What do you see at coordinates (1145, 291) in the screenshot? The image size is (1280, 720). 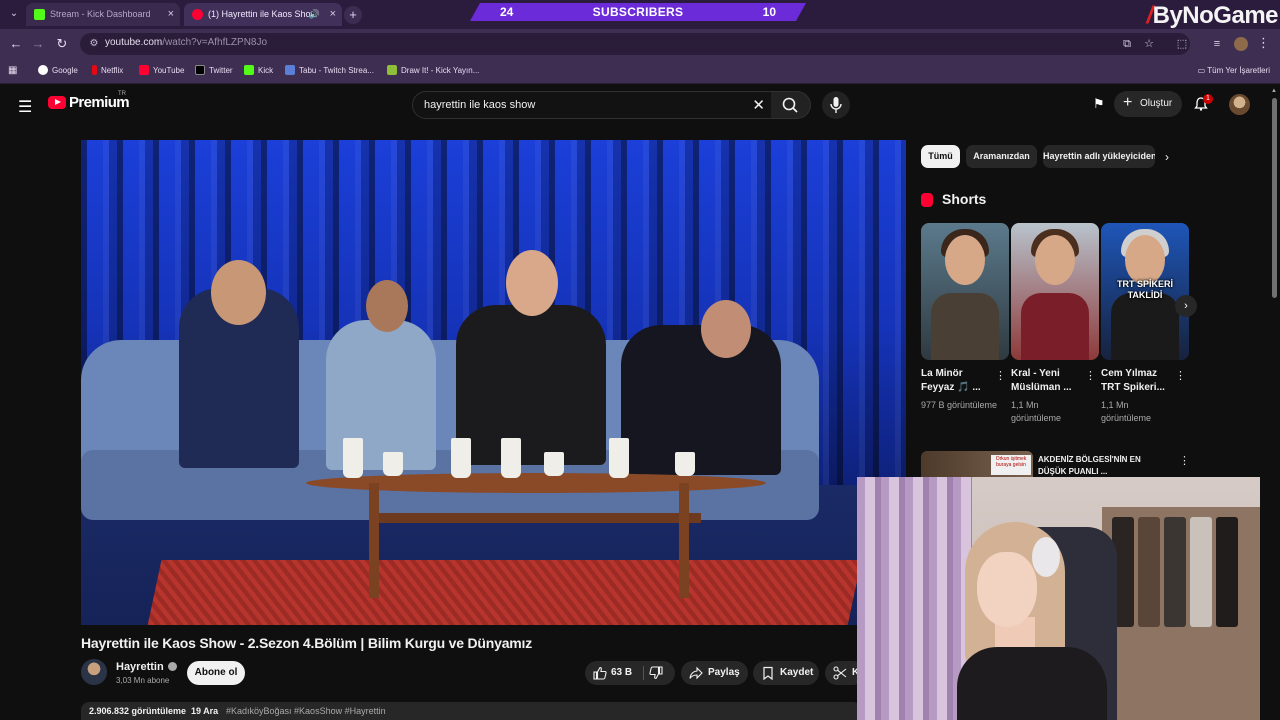 I see `short-thumbnail: TRT SPİKERİ TAKLİDİ` at bounding box center [1145, 291].